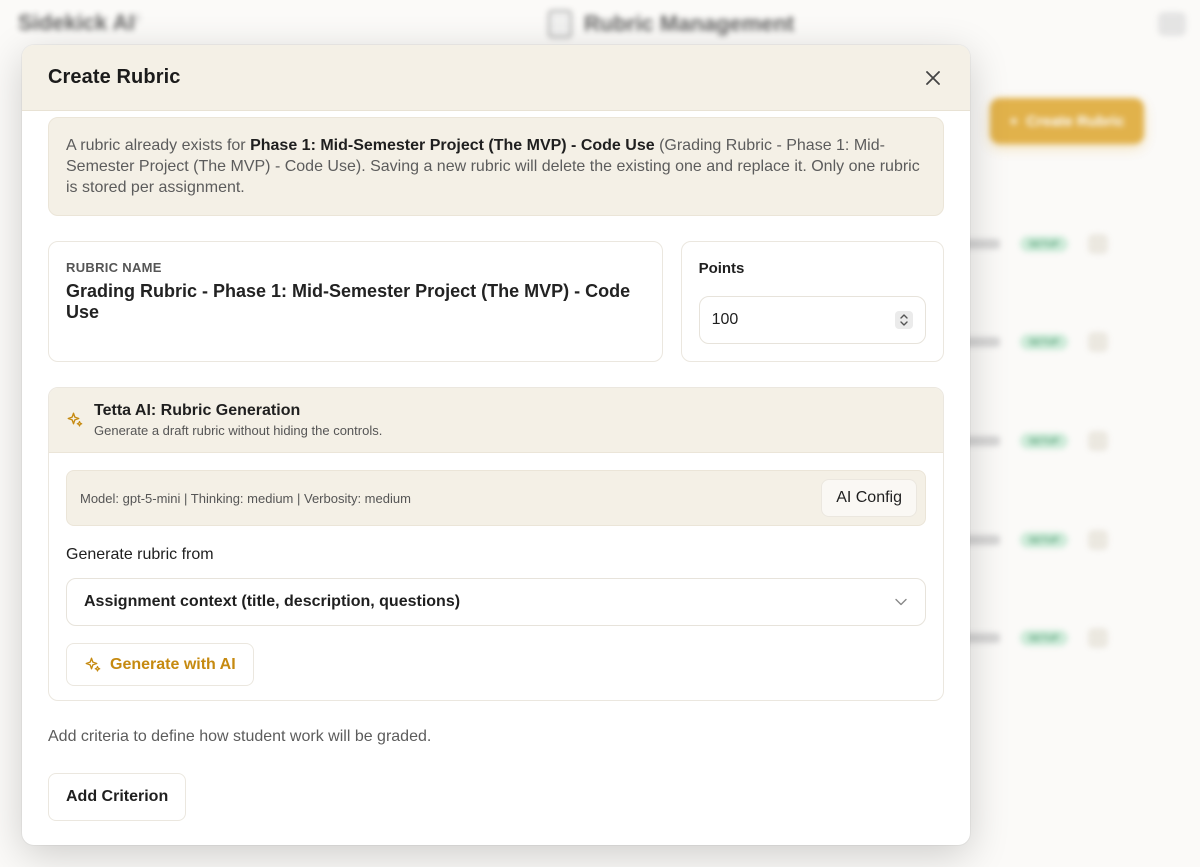 The image size is (1200, 867). What do you see at coordinates (869, 498) in the screenshot?
I see `ai-config-button: AI Config` at bounding box center [869, 498].